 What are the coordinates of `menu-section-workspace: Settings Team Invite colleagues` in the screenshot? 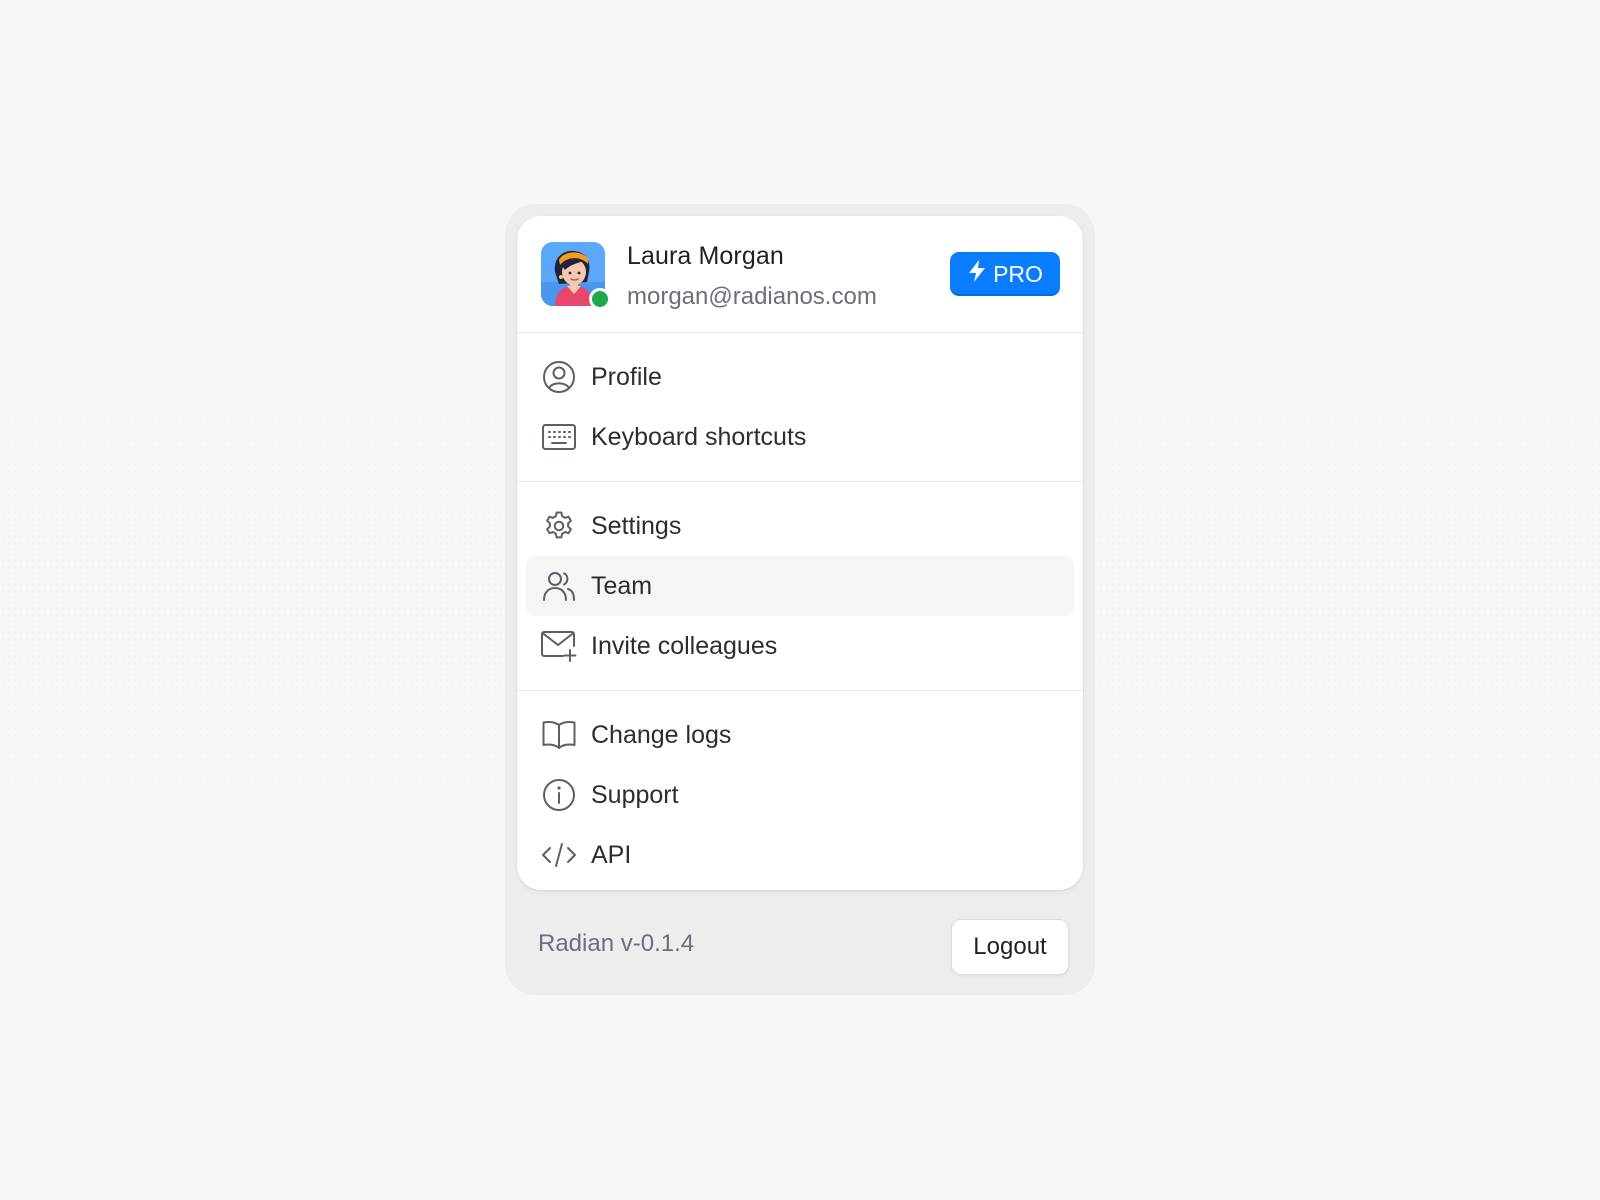 It's located at (800, 586).